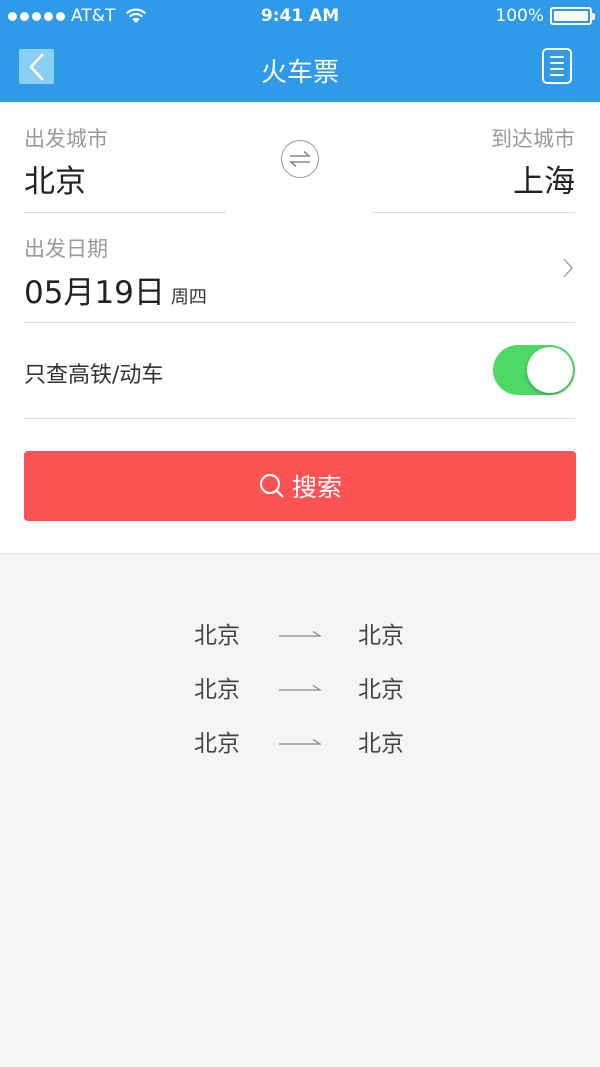 This screenshot has width=600, height=1067. I want to click on departure-city-label: 出发城市, so click(66, 139).